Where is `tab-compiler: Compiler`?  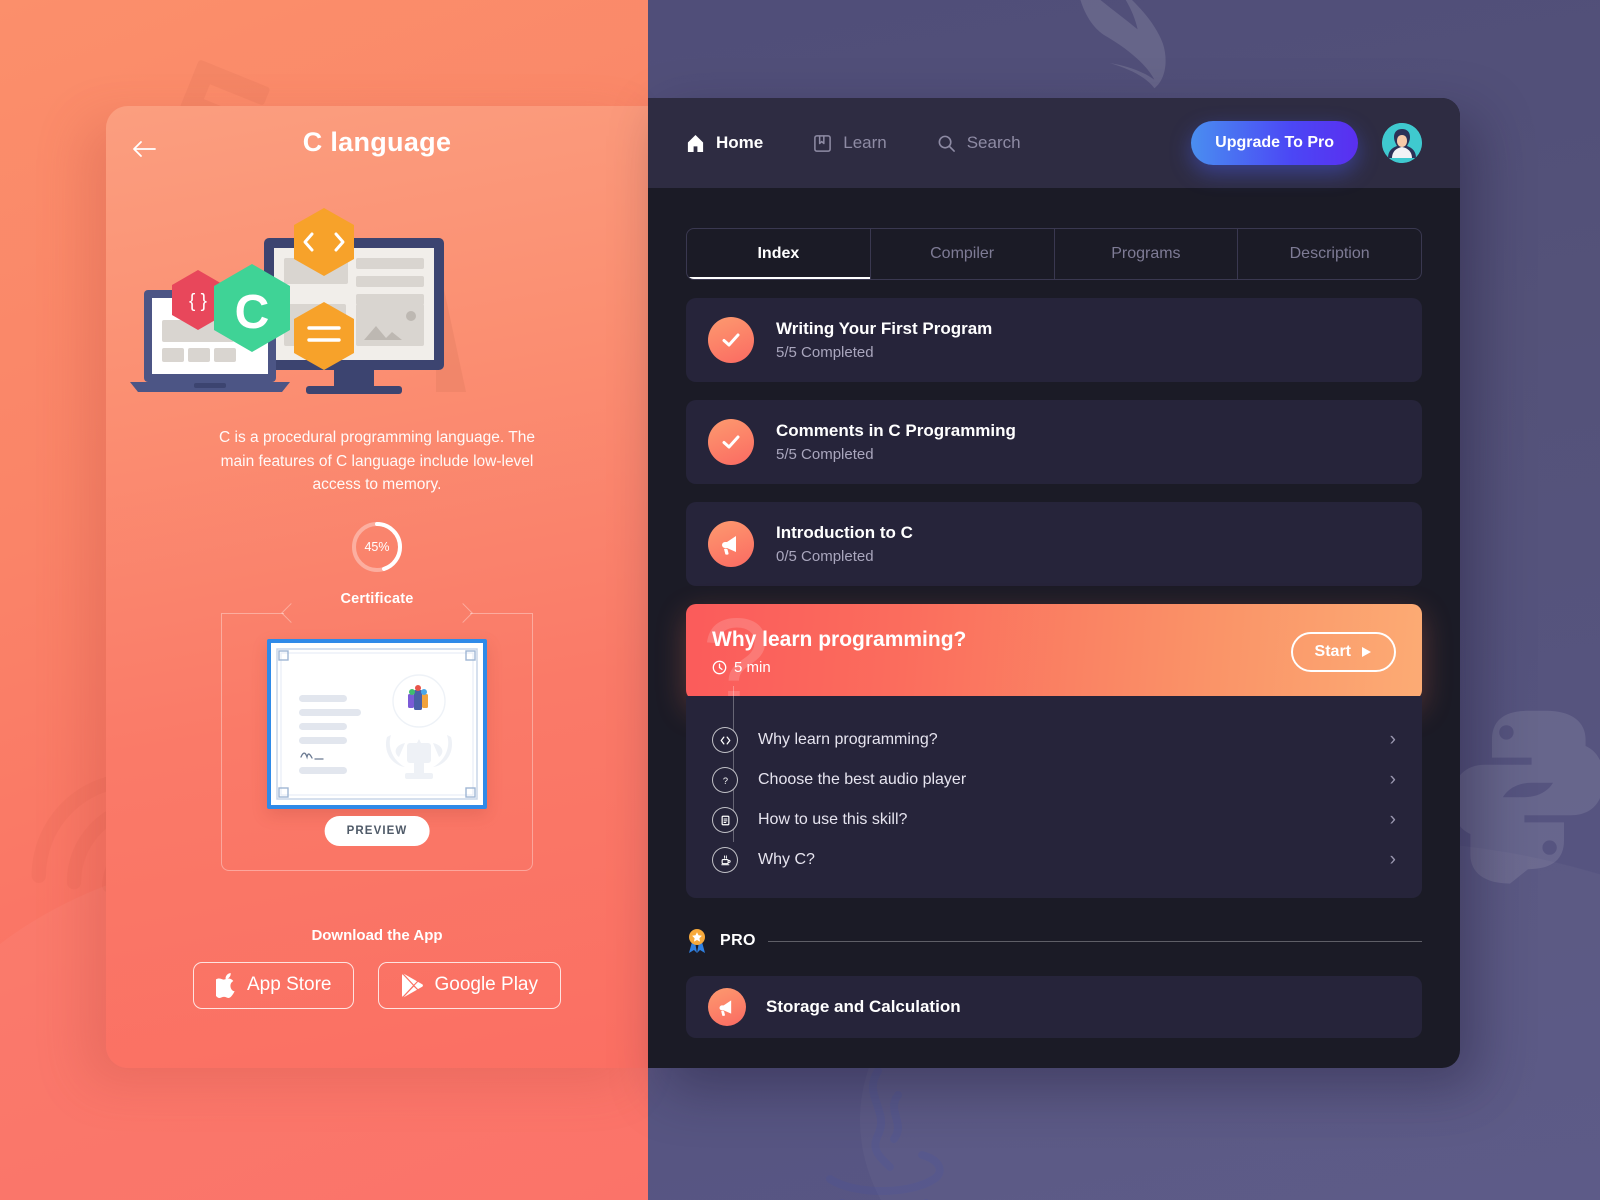
tab-compiler: Compiler is located at coordinates (963, 254).